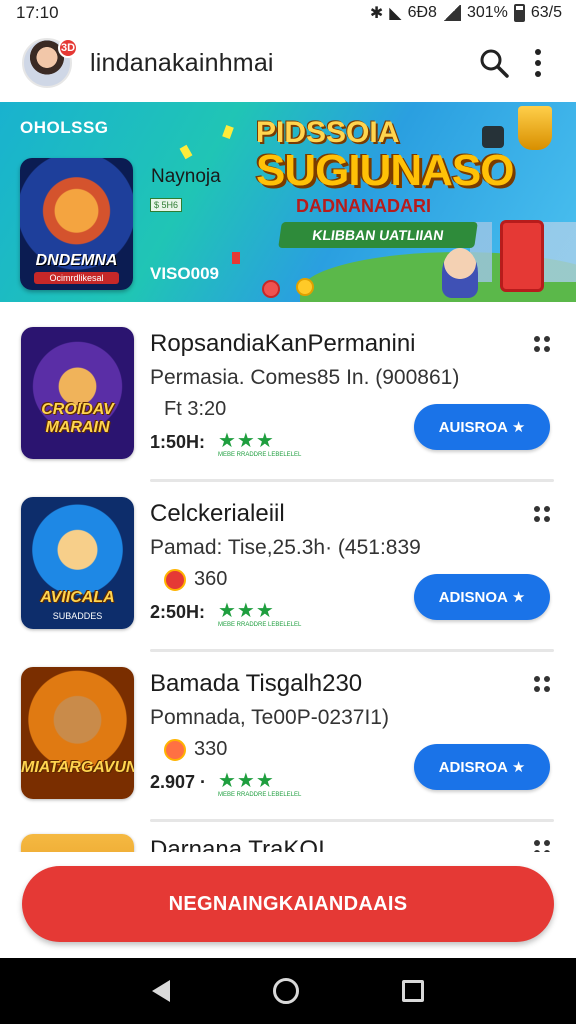 The width and height of the screenshot is (576, 1024). What do you see at coordinates (211, 579) in the screenshot?
I see `meta-text: 360` at bounding box center [211, 579].